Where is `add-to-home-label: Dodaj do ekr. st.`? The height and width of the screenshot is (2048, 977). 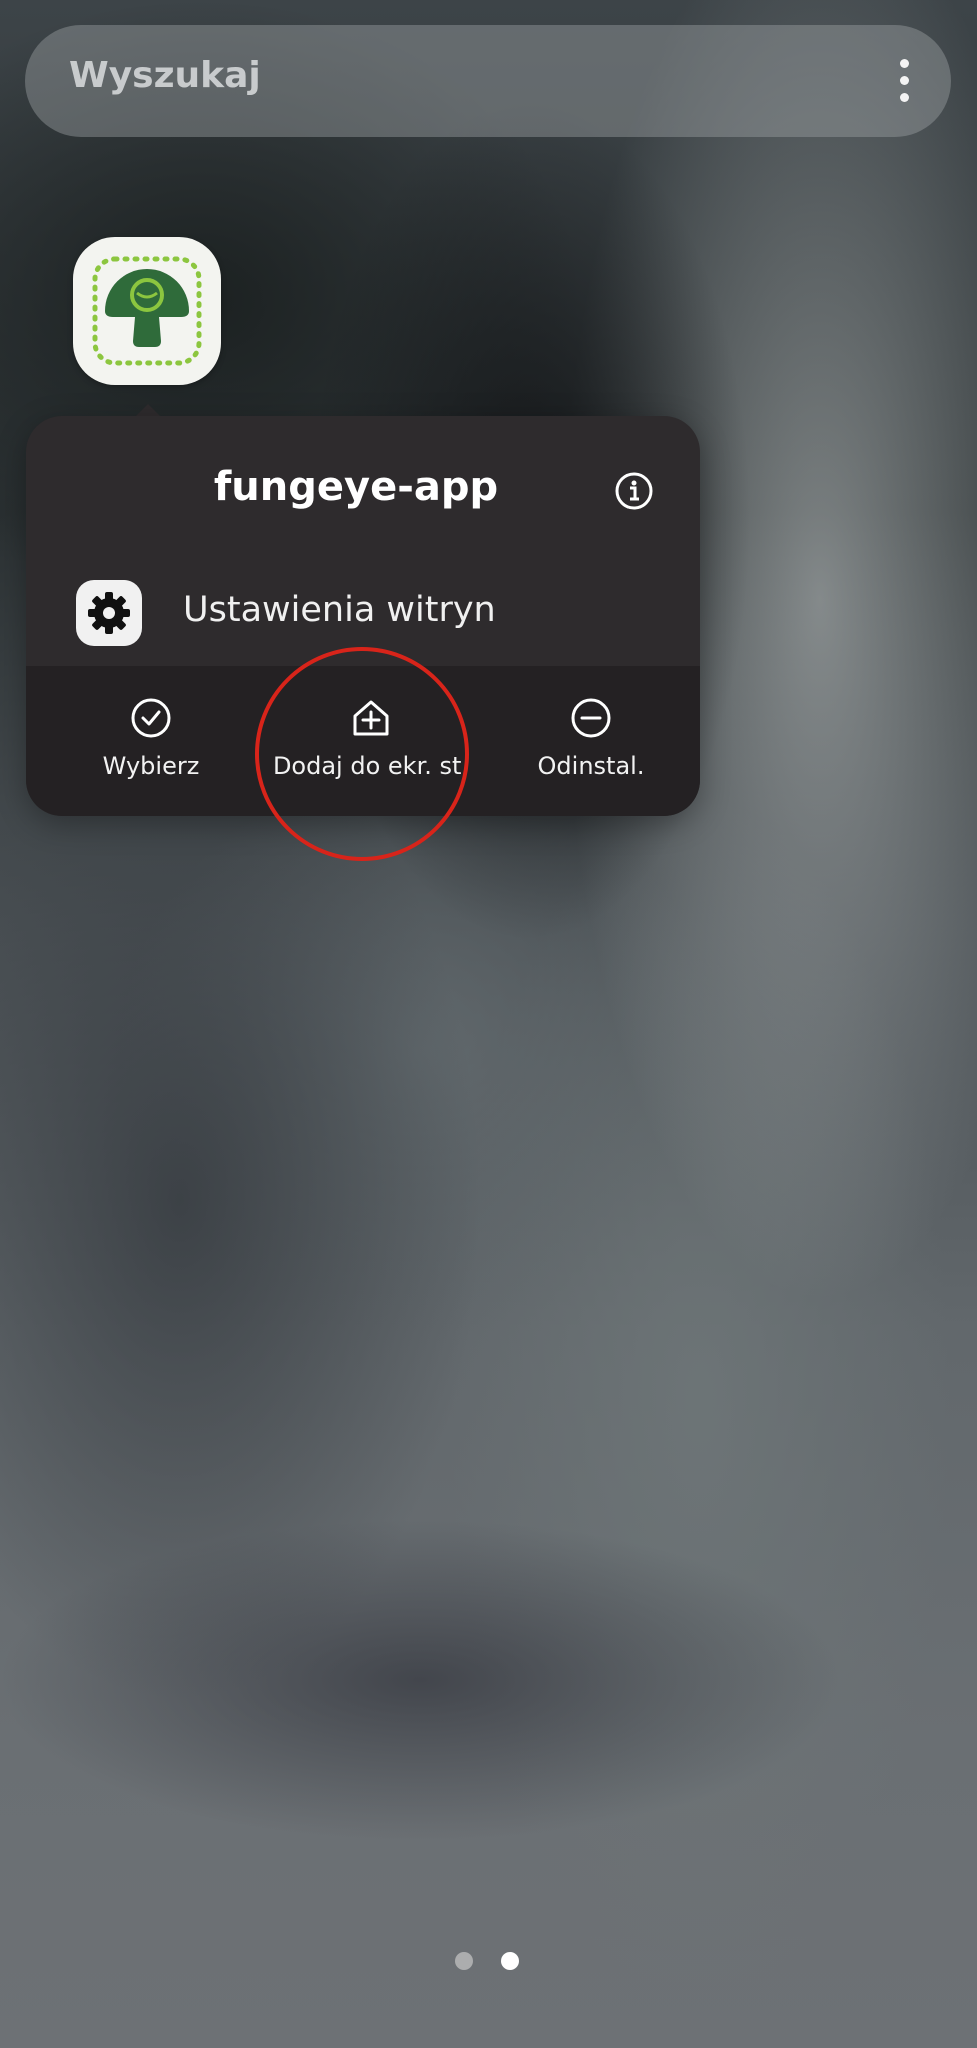 add-to-home-label: Dodaj do ekr. st. is located at coordinates (371, 766).